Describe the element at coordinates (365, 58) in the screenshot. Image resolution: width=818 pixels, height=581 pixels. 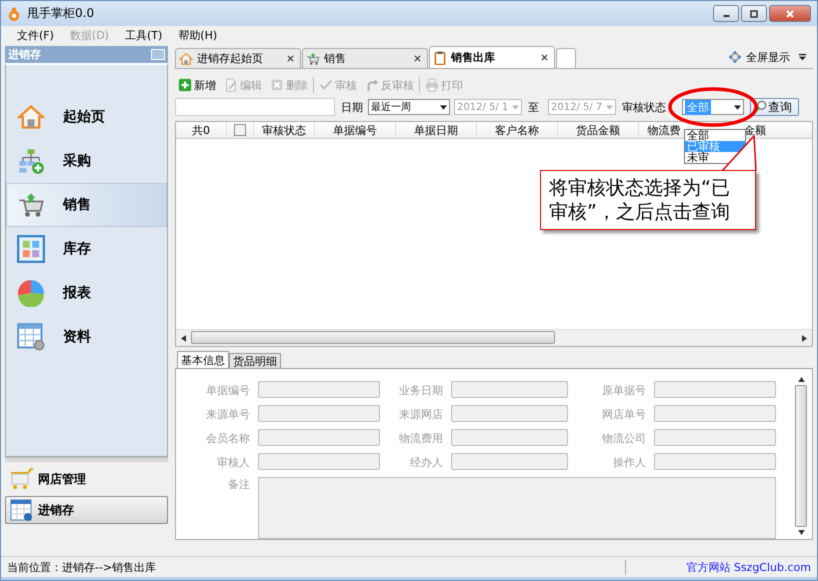
I see `document-tab: 销售` at that location.